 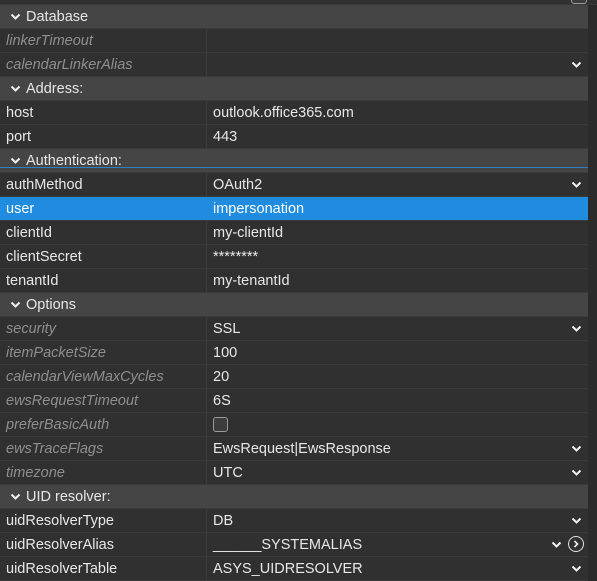 What do you see at coordinates (287, 545) in the screenshot?
I see `property-value: ______SYSTEMALIAS` at bounding box center [287, 545].